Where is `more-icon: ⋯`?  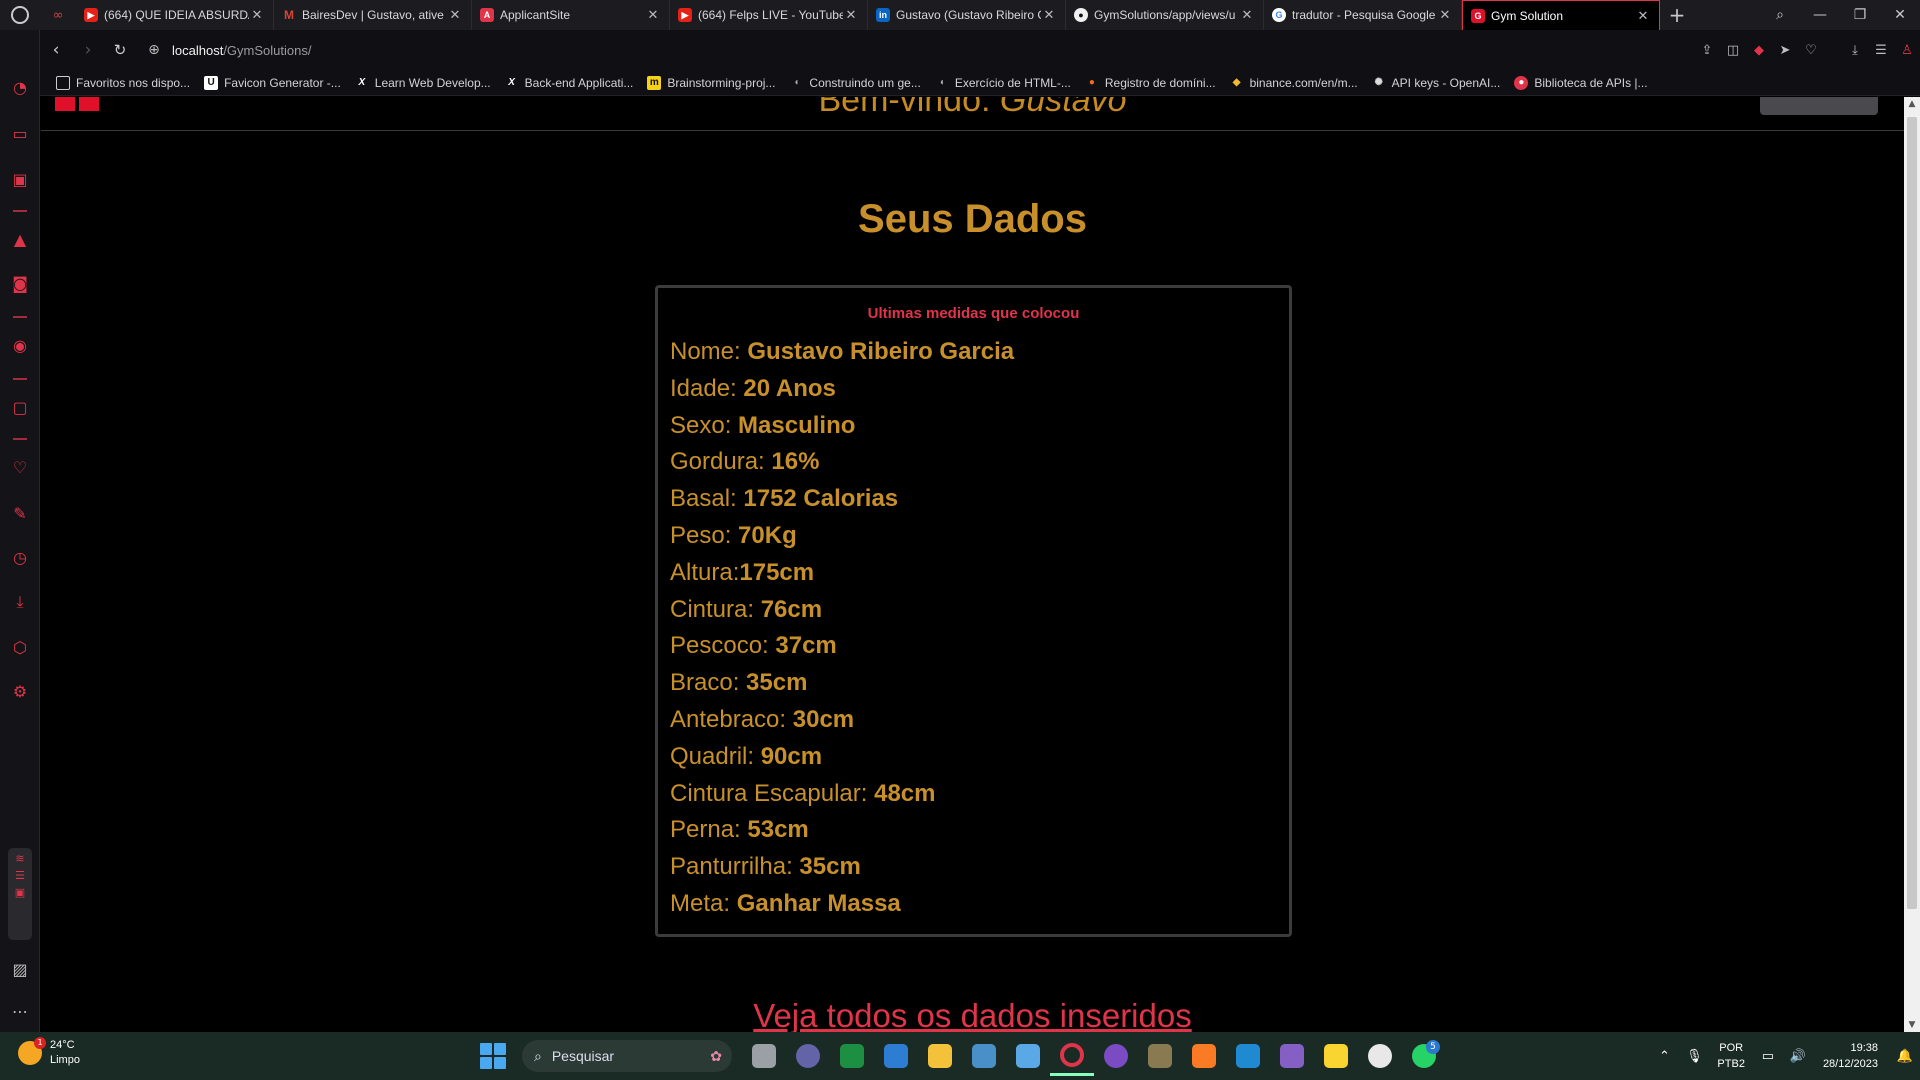
more-icon: ⋯ is located at coordinates (20, 1011).